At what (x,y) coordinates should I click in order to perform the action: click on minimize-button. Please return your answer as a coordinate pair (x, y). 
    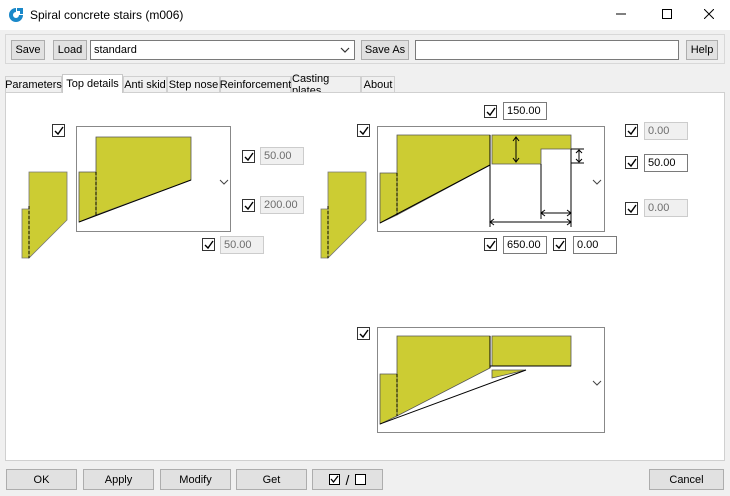
    Looking at the image, I should click on (621, 15).